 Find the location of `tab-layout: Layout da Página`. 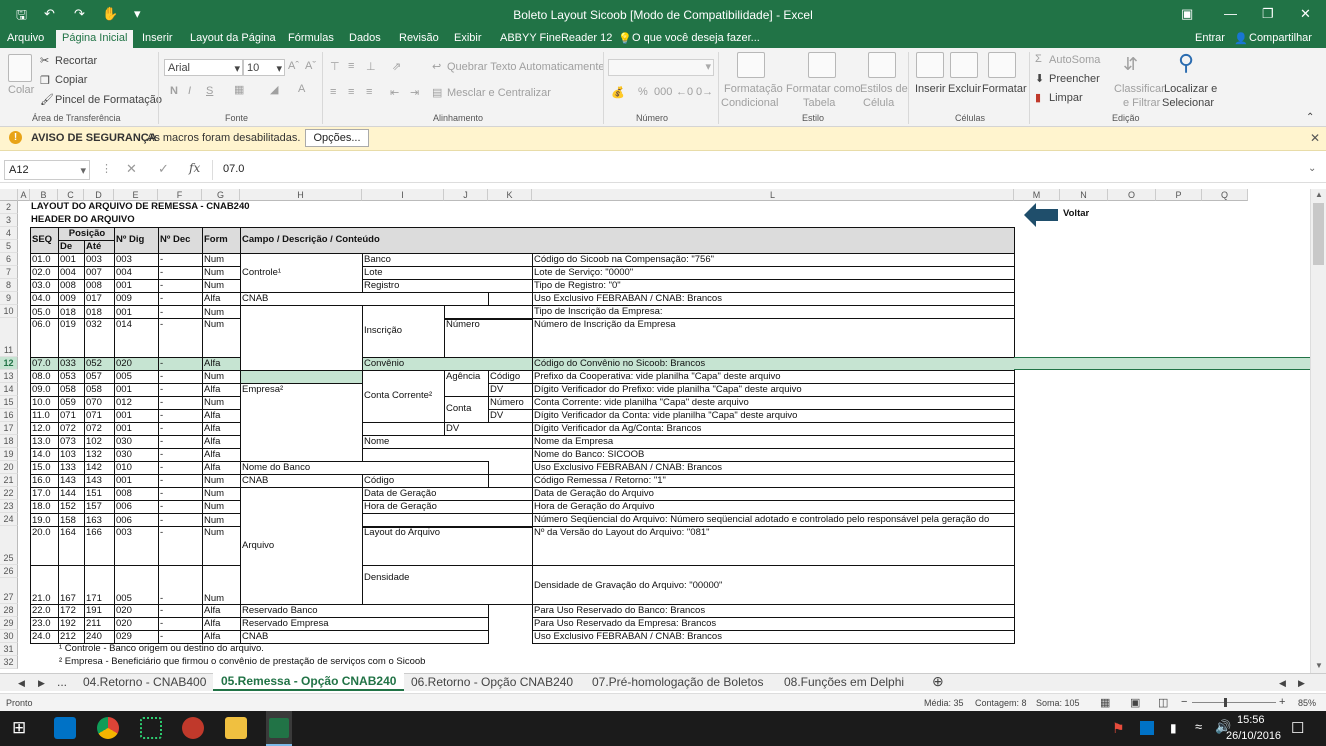

tab-layout: Layout da Página is located at coordinates (233, 38).